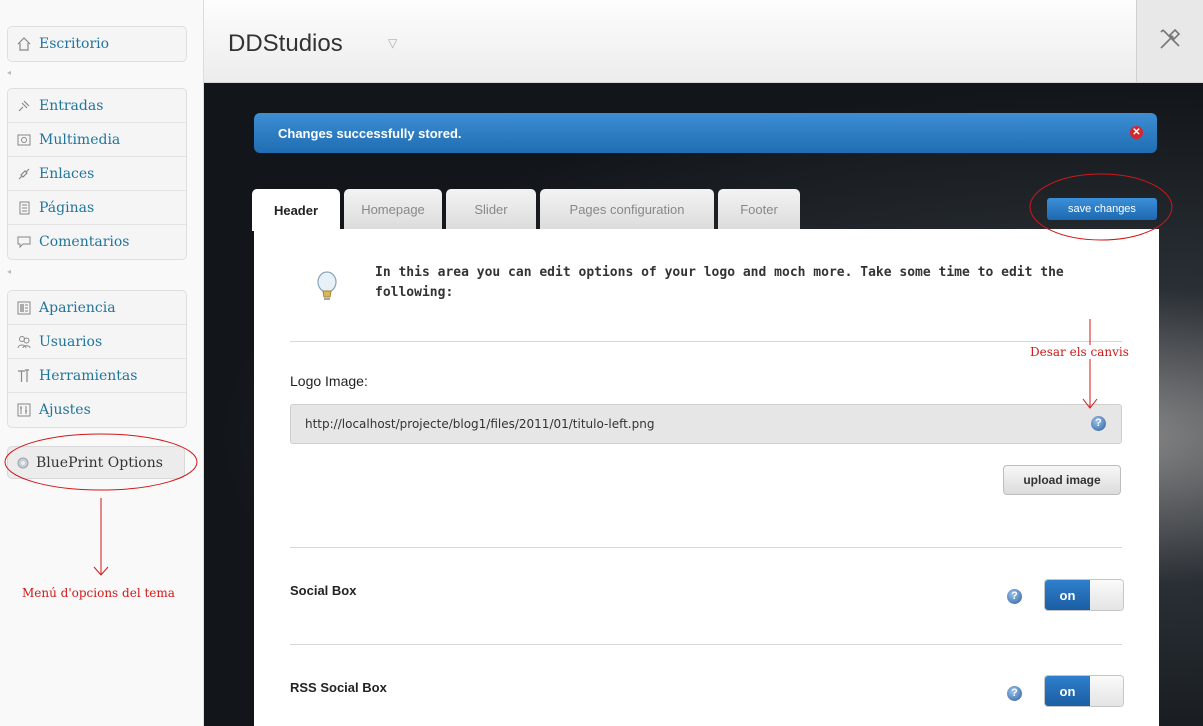 The height and width of the screenshot is (726, 1203). What do you see at coordinates (88, 375) in the screenshot?
I see `sidebar-item-label: Herramientas` at bounding box center [88, 375].